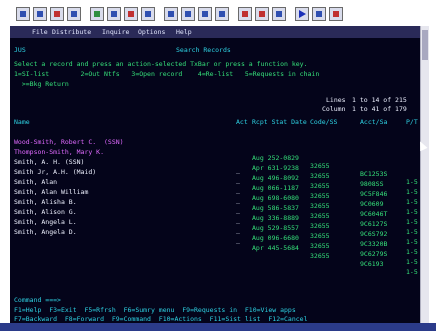 The height and width of the screenshot is (331, 436). What do you see at coordinates (45, 232) in the screenshot?
I see `row-name: Smith, Angela D.` at bounding box center [45, 232].